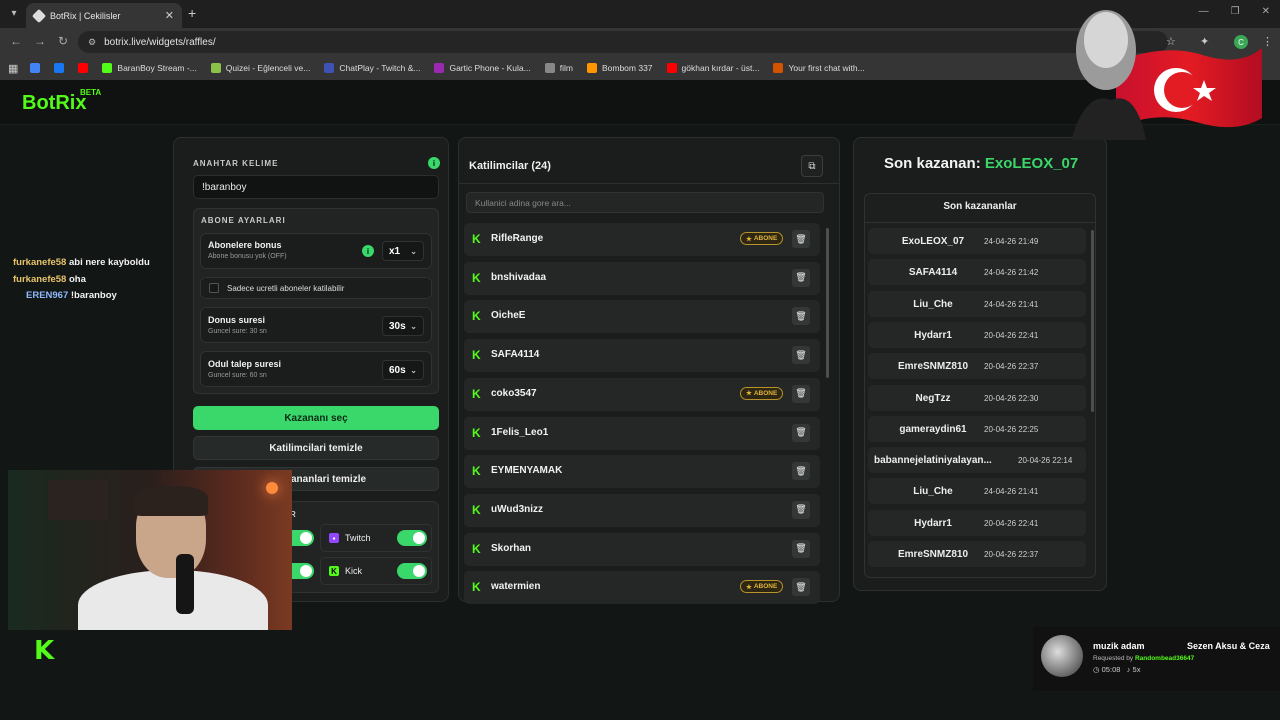 This screenshot has height=720, width=1280. What do you see at coordinates (14, 13) in the screenshot?
I see `tab-search-icon: ▾` at bounding box center [14, 13].